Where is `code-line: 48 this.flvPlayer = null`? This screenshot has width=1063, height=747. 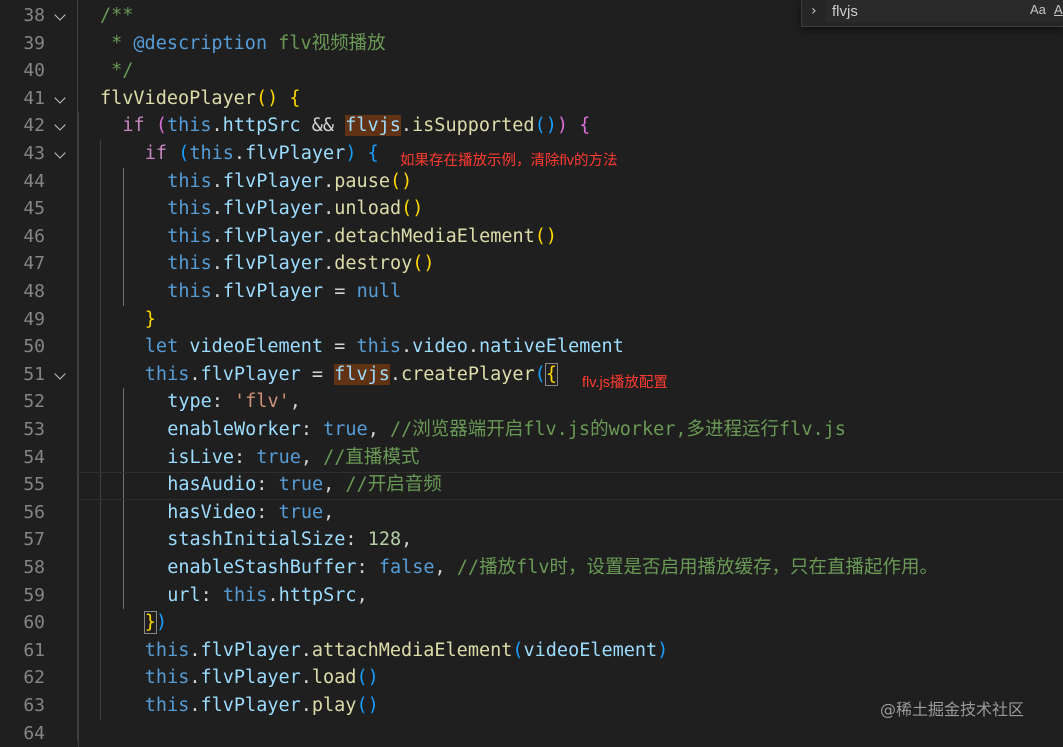
code-line: 48 this.flvPlayer = null is located at coordinates (531, 292).